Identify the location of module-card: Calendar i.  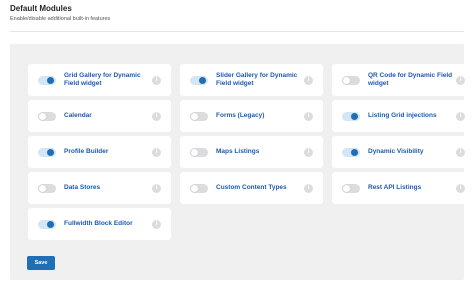
(99, 116).